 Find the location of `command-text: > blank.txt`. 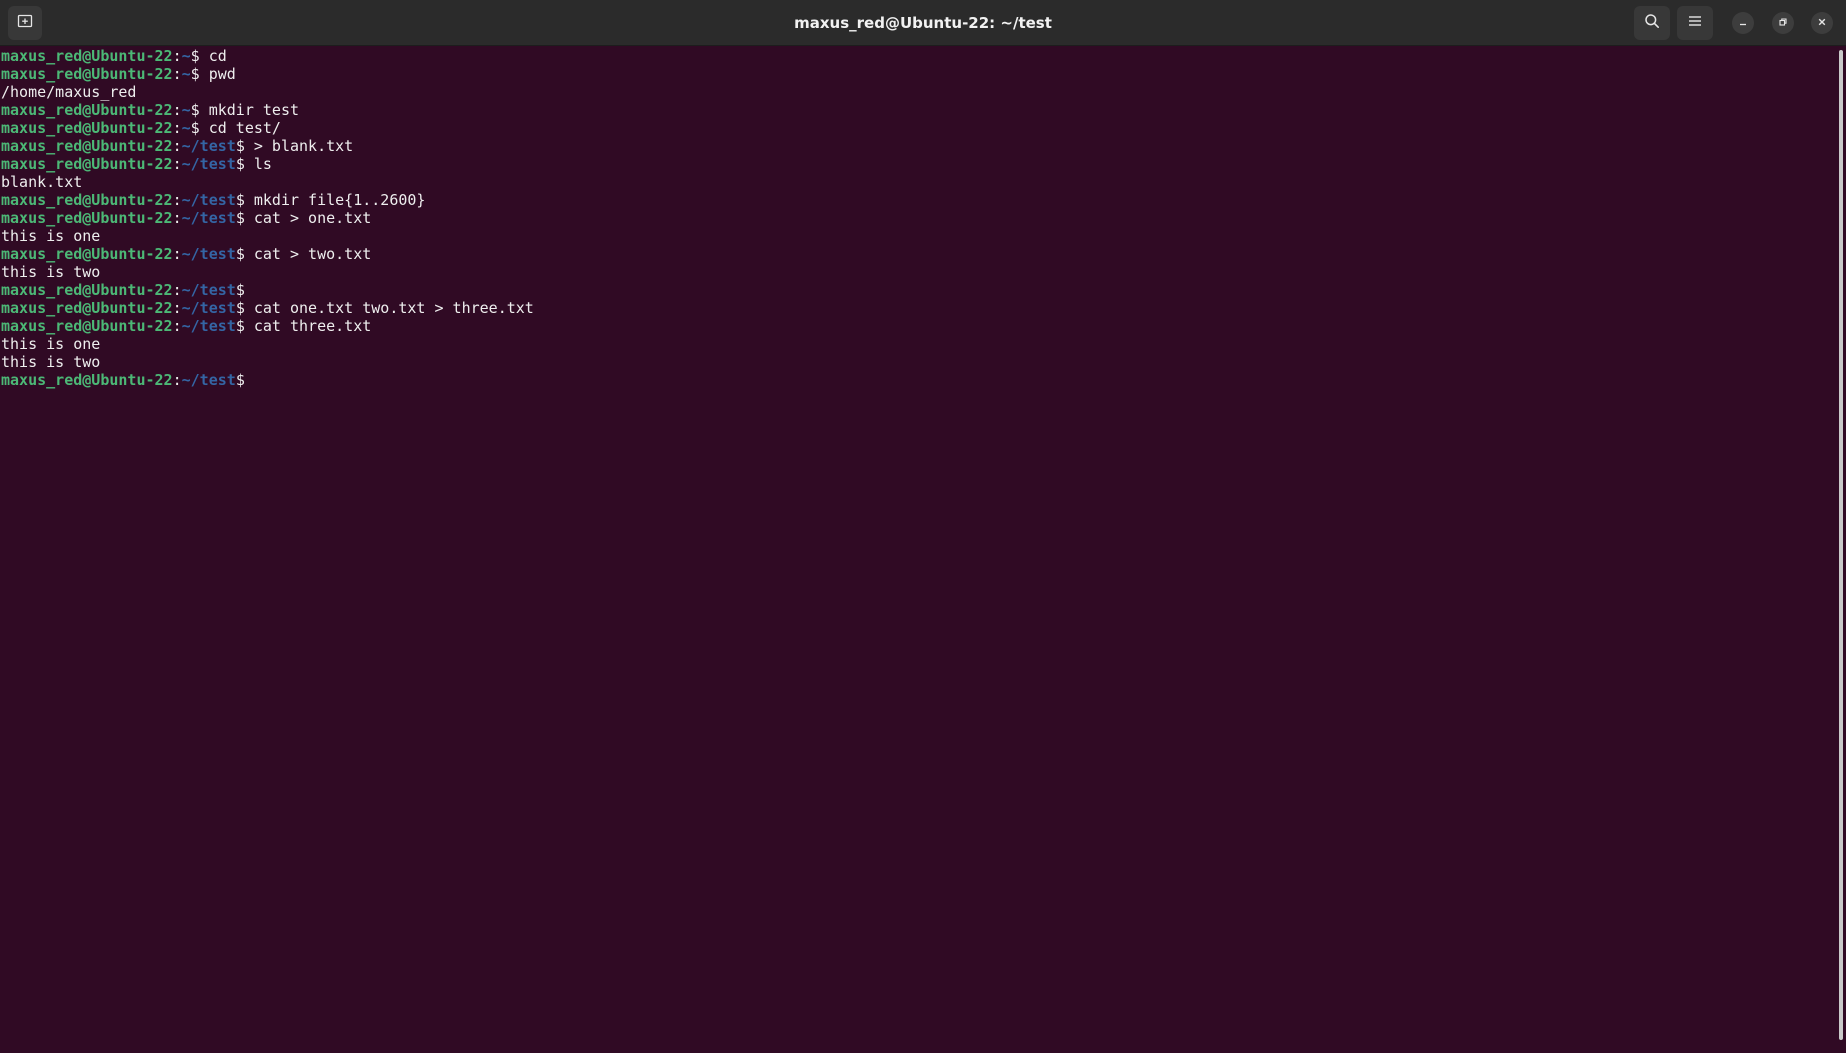

command-text: > blank.txt is located at coordinates (299, 146).